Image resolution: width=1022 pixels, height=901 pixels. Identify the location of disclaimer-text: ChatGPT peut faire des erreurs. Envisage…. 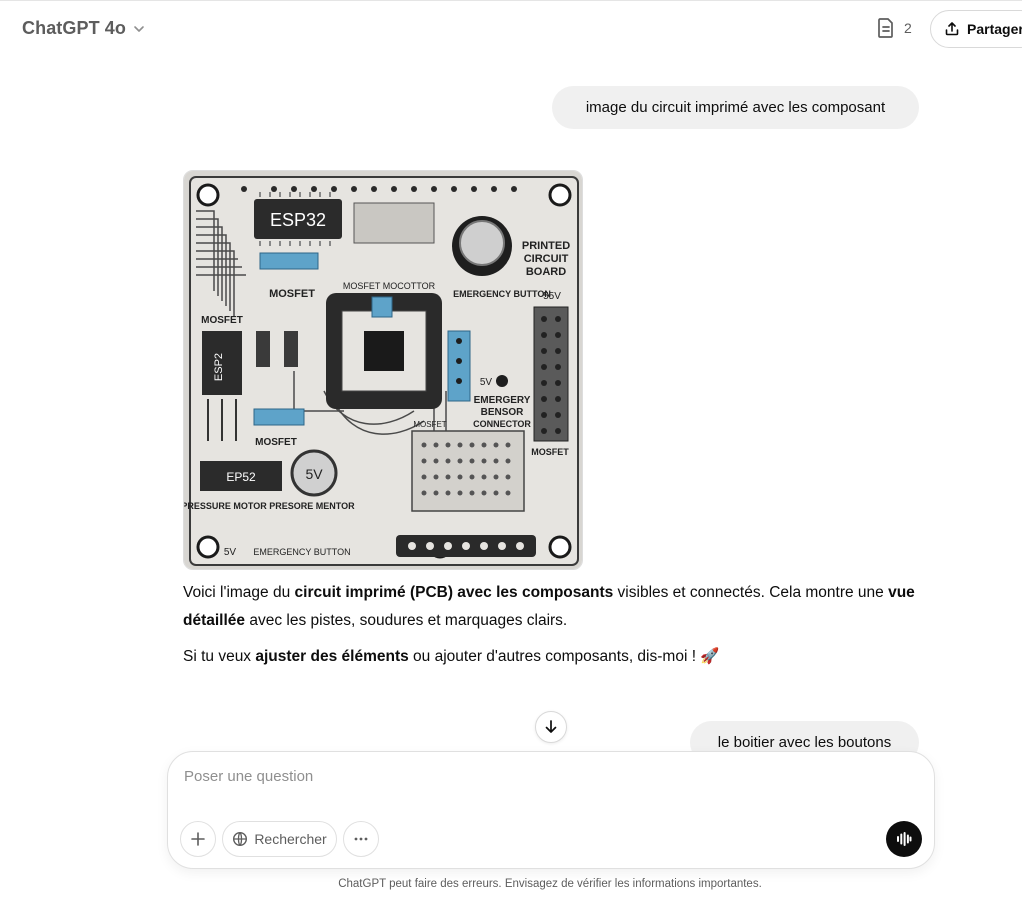
(550, 884).